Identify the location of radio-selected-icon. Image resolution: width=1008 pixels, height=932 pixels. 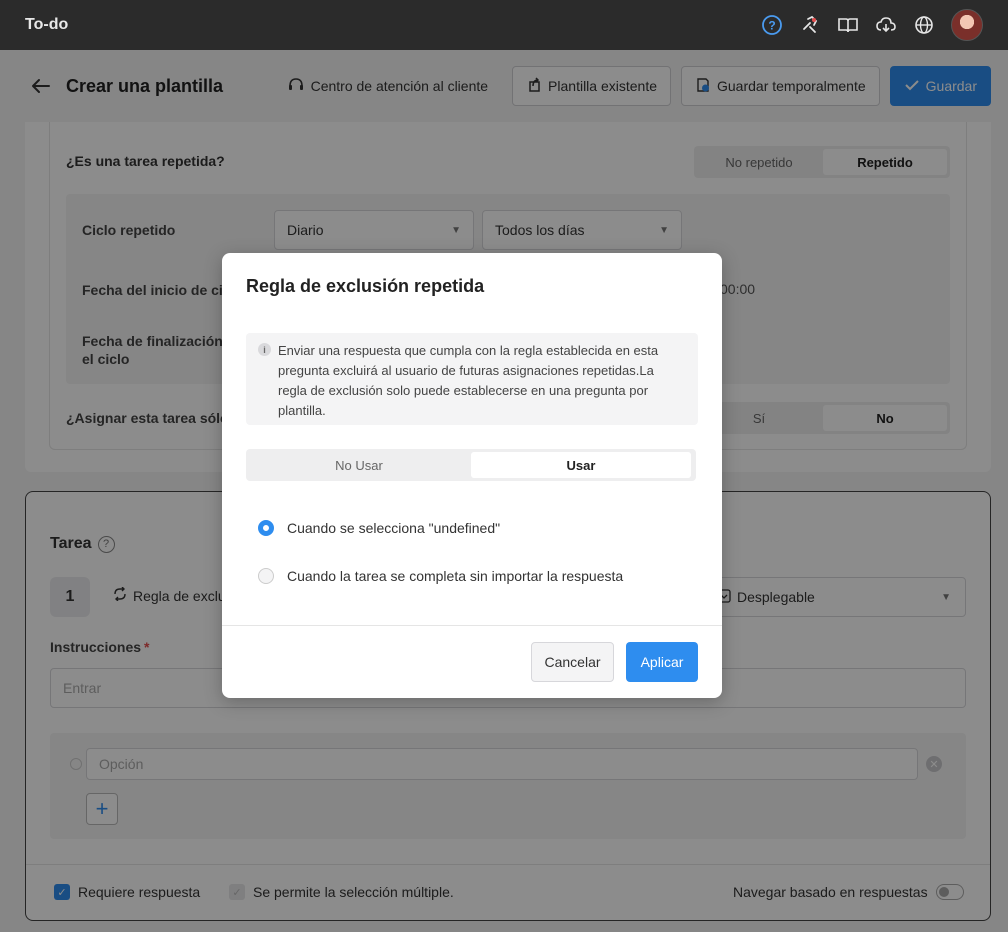
(266, 528).